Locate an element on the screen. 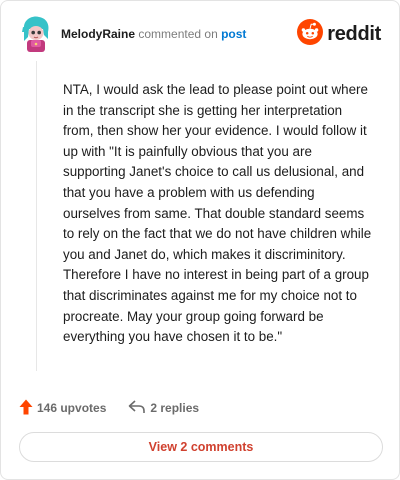  replies-button: 2 replies is located at coordinates (164, 408).